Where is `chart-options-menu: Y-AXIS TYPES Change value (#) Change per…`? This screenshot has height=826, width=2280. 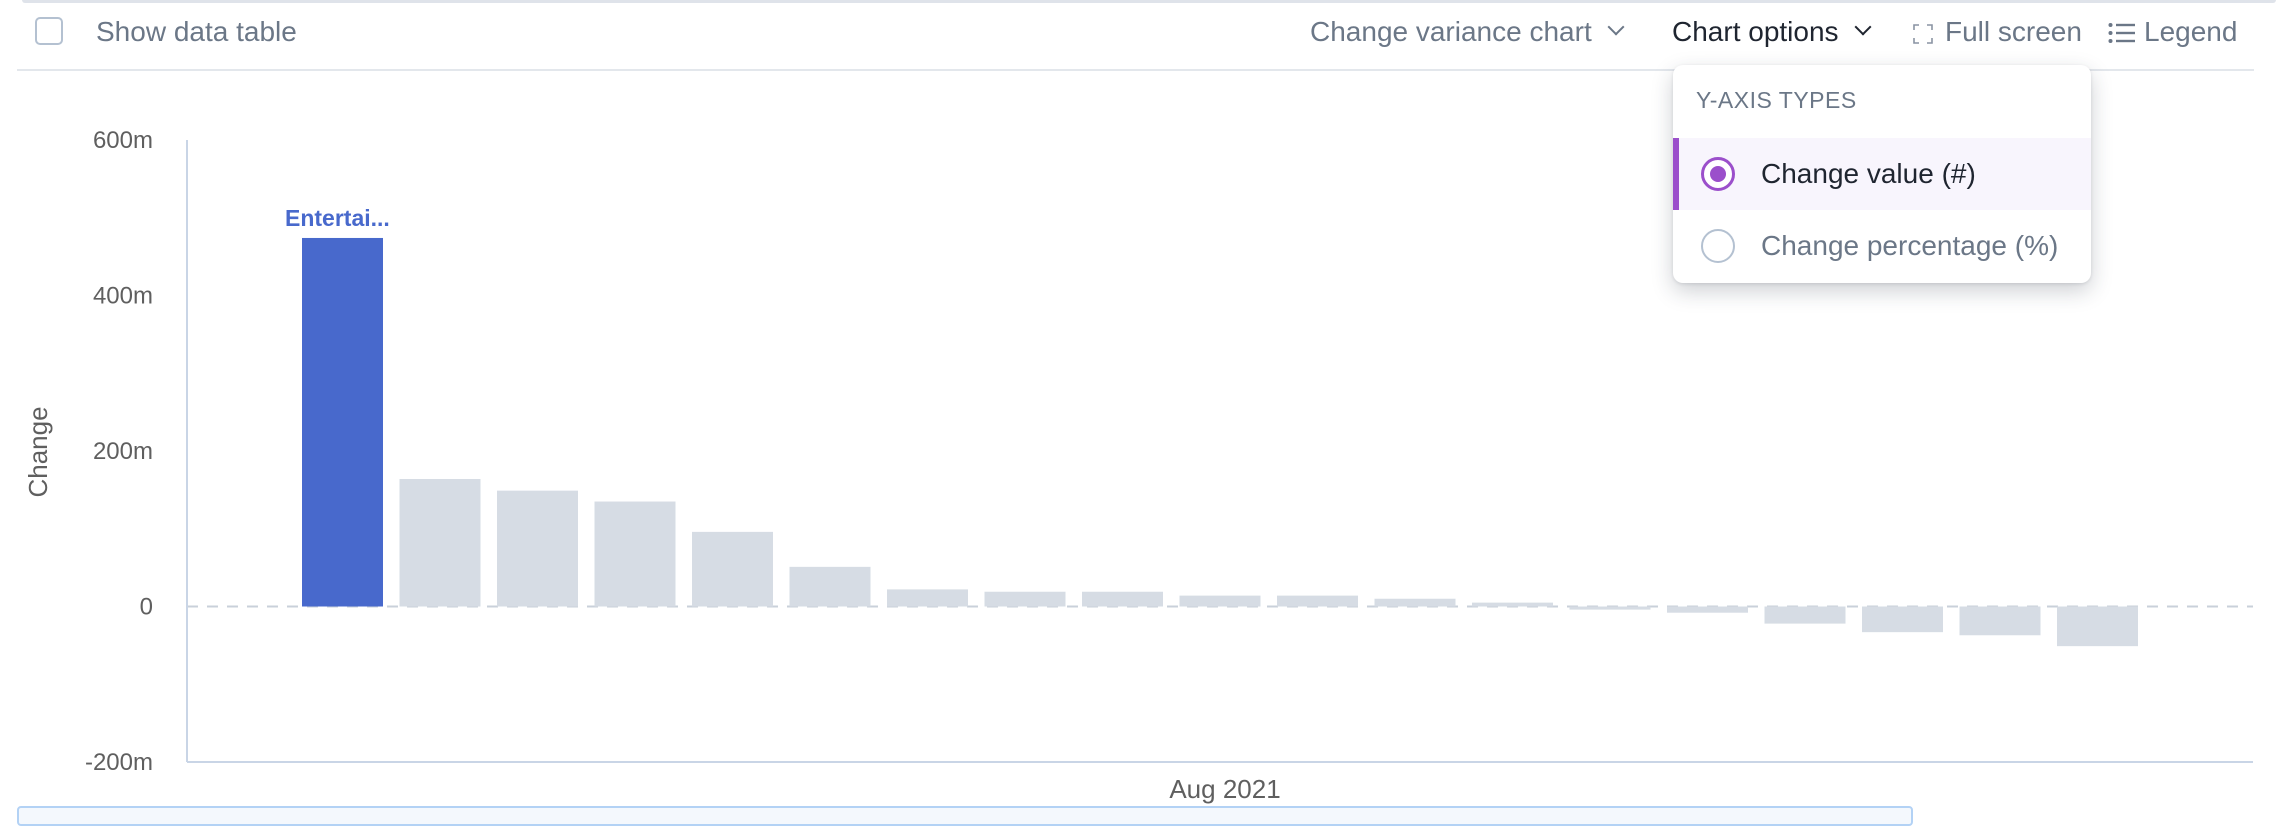 chart-options-menu: Y-AXIS TYPES Change value (#) Change per… is located at coordinates (1882, 174).